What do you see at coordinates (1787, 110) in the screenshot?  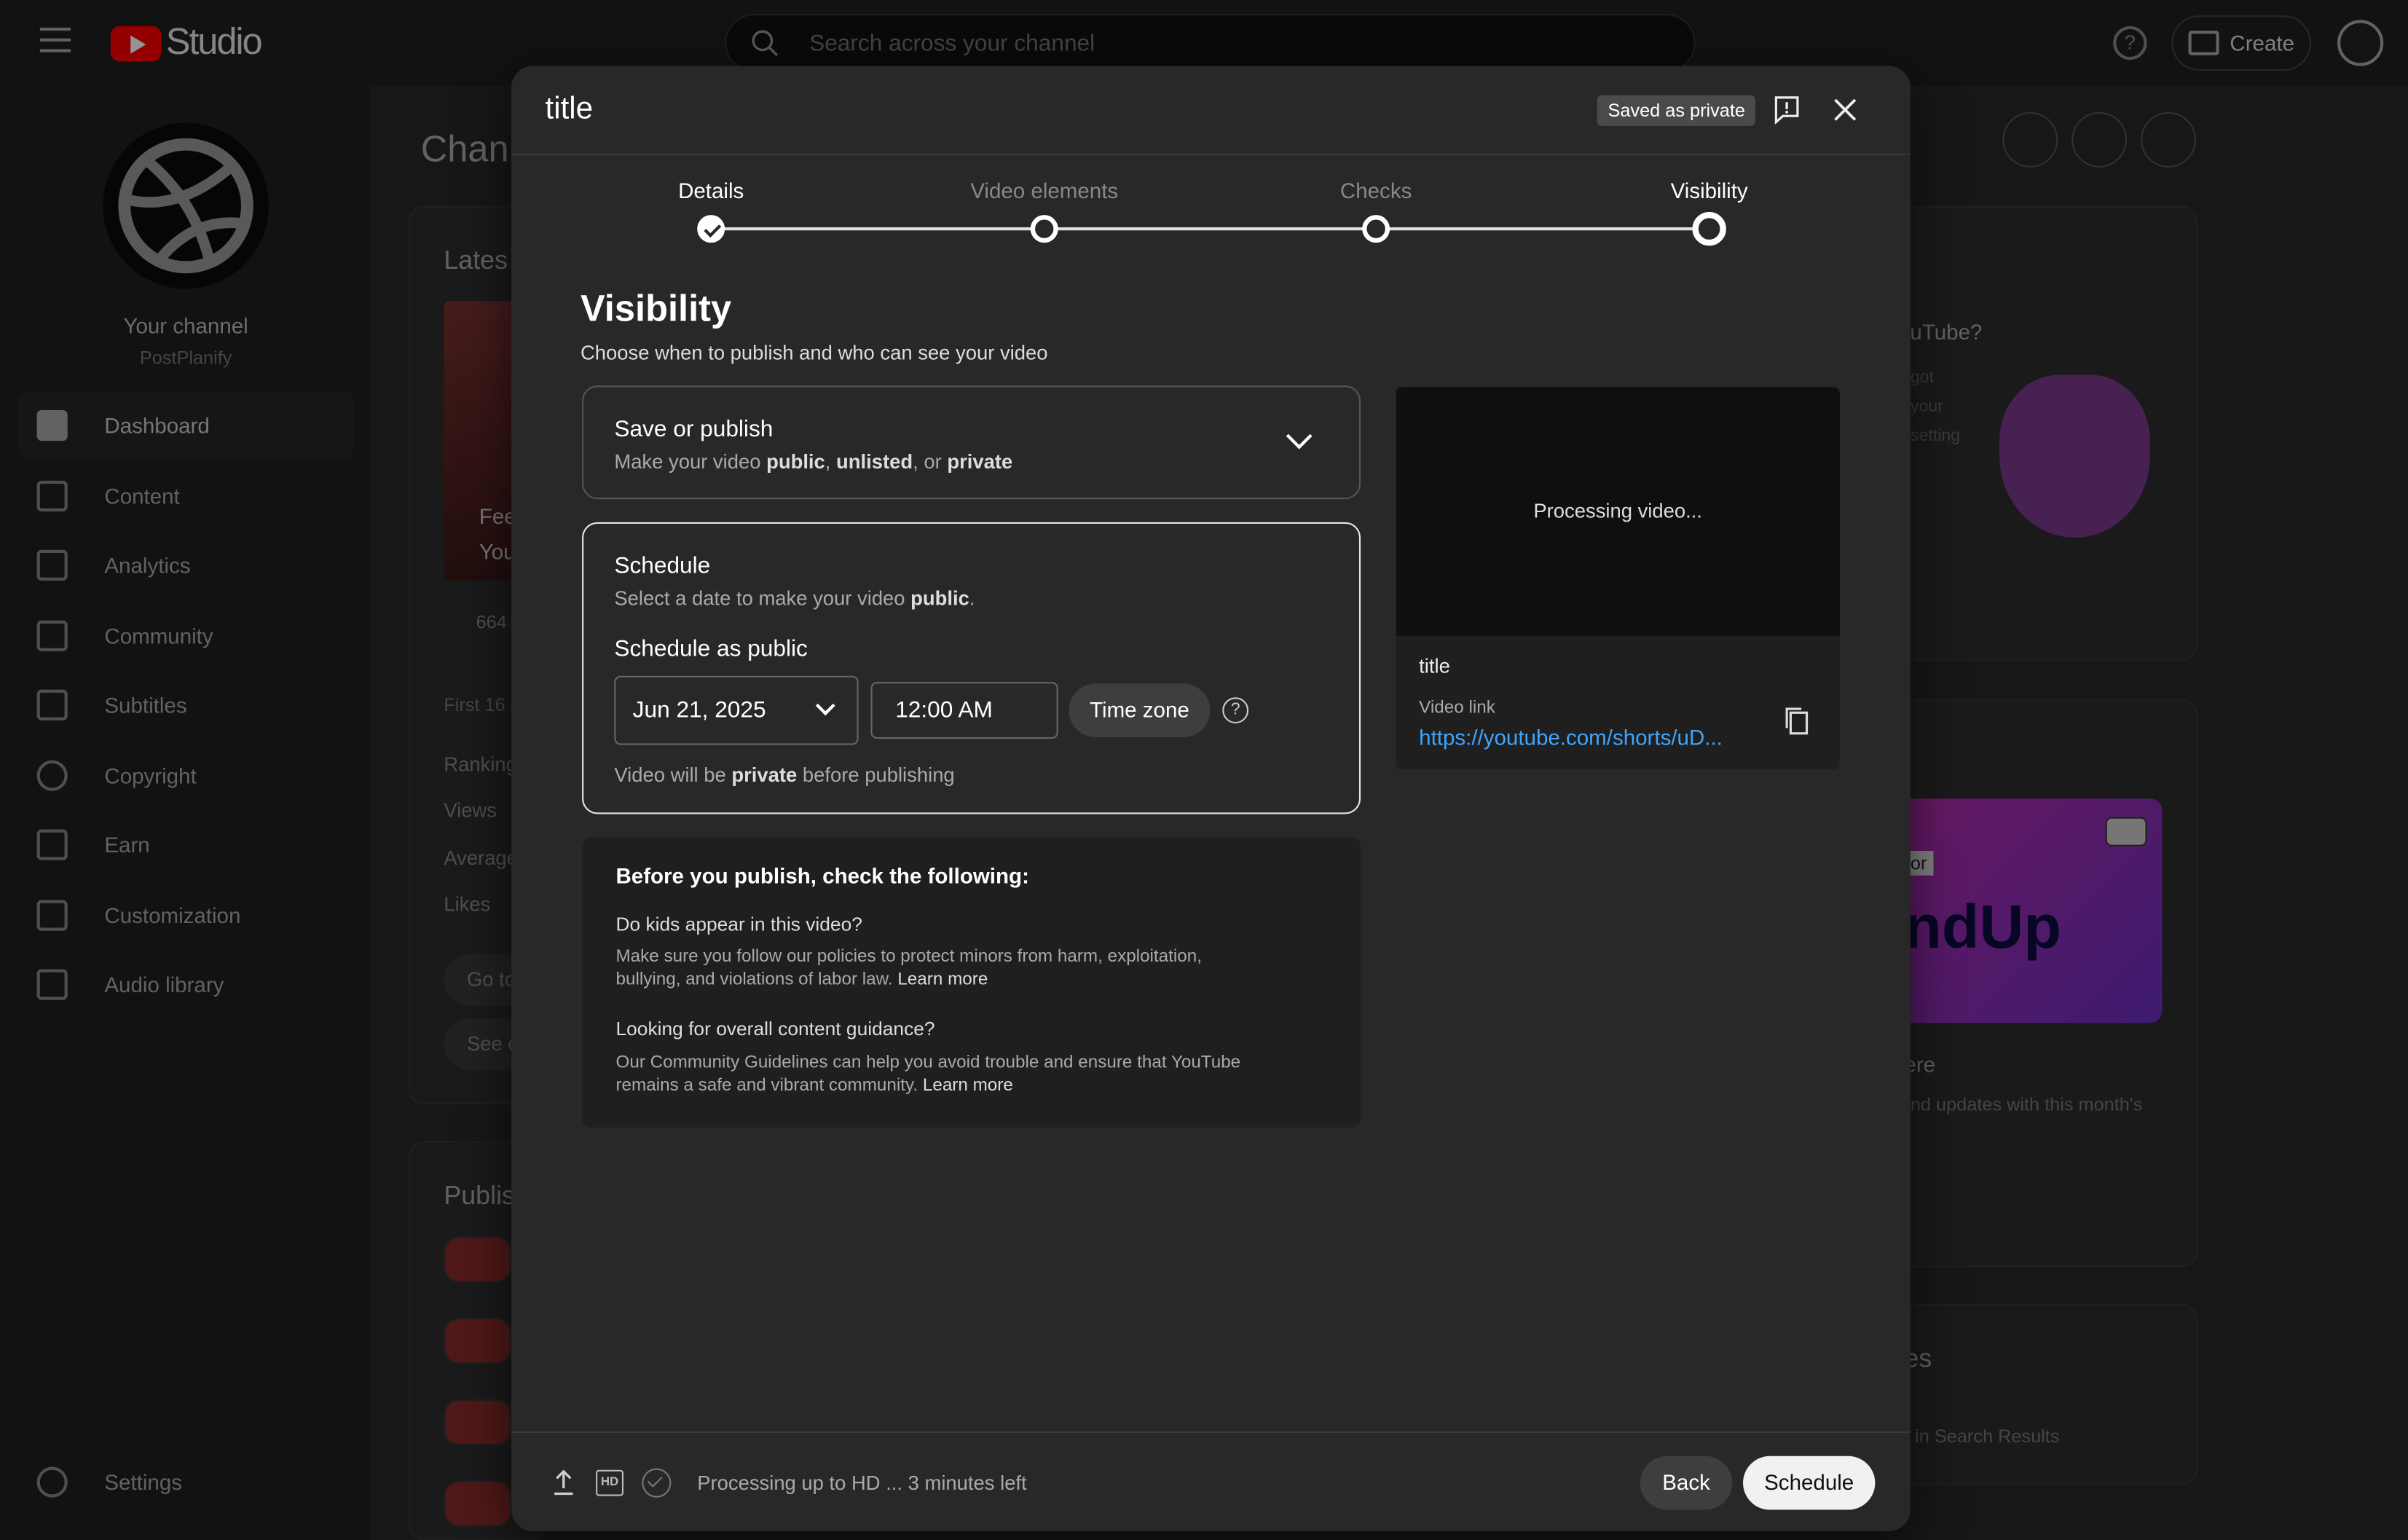 I see `feedback-icon` at bounding box center [1787, 110].